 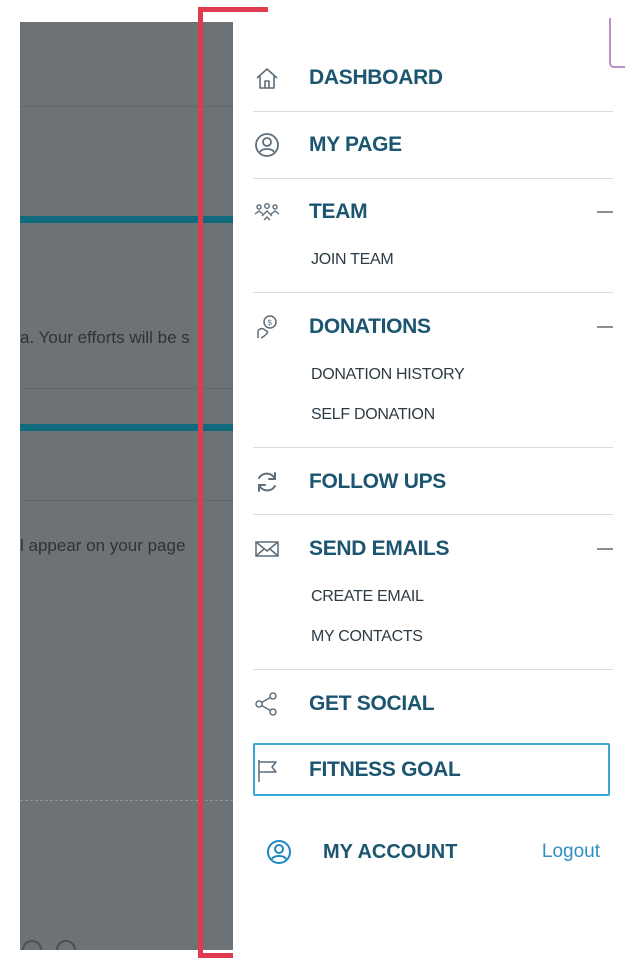 I want to click on menu-item-label: DASHBOARD, so click(x=376, y=77).